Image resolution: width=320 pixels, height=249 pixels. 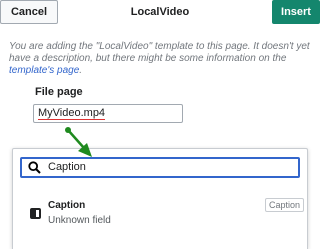 What do you see at coordinates (81, 70) in the screenshot?
I see `notice-end: .` at bounding box center [81, 70].